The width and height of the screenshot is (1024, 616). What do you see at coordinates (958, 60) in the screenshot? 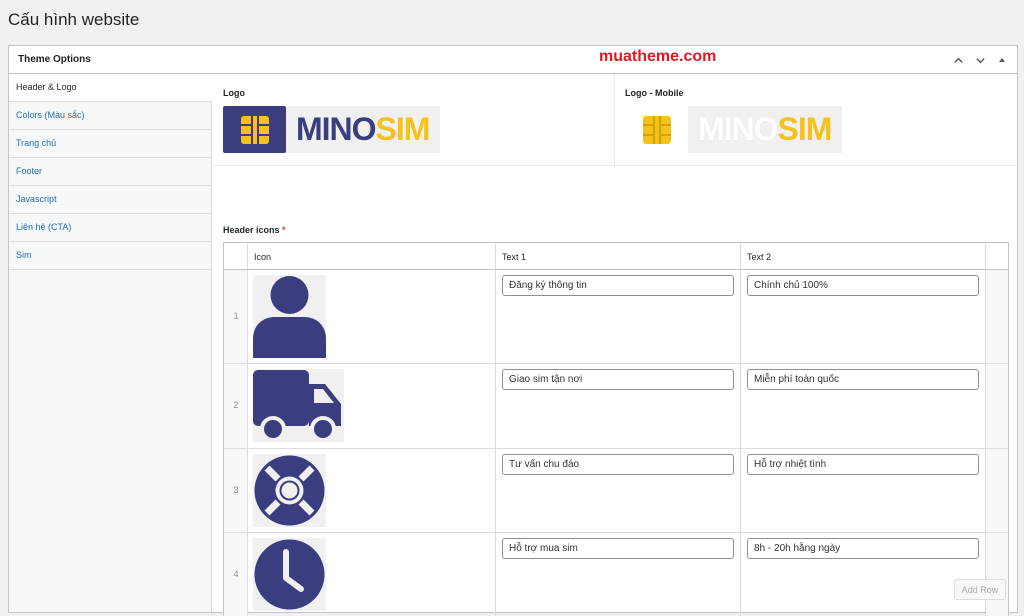
I see `chevron-up-icon` at bounding box center [958, 60].